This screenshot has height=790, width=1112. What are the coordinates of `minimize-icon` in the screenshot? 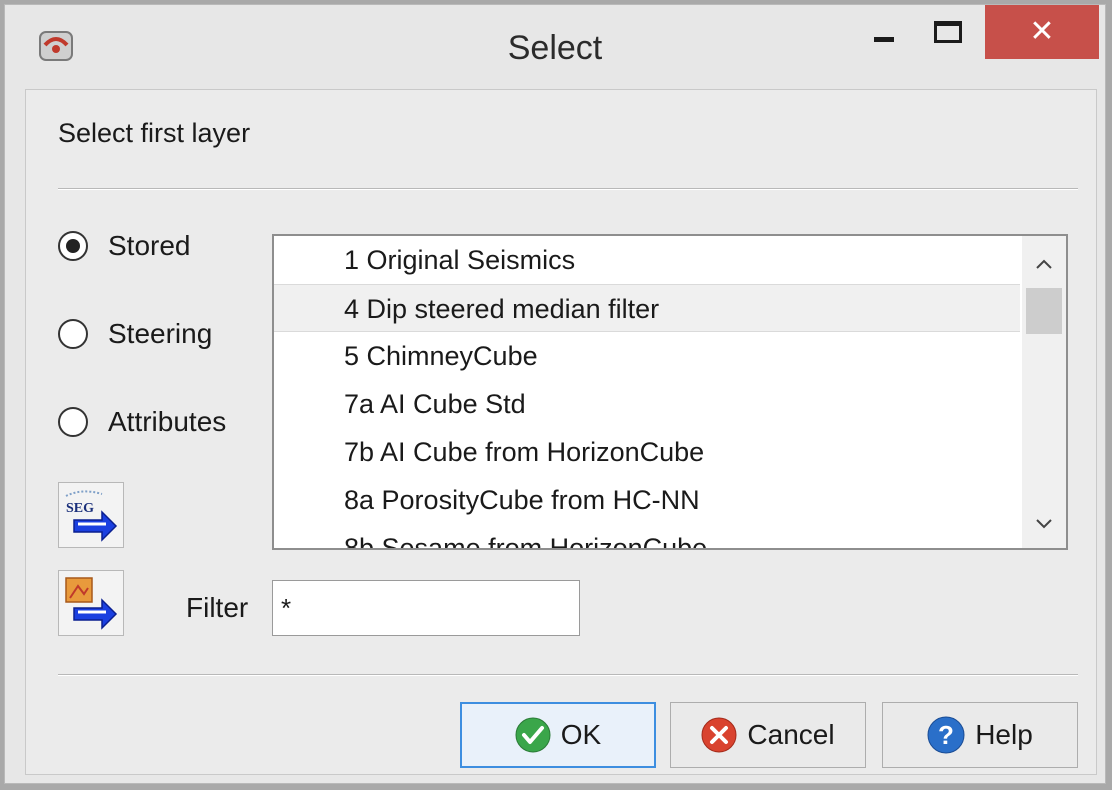 It's located at (884, 39).